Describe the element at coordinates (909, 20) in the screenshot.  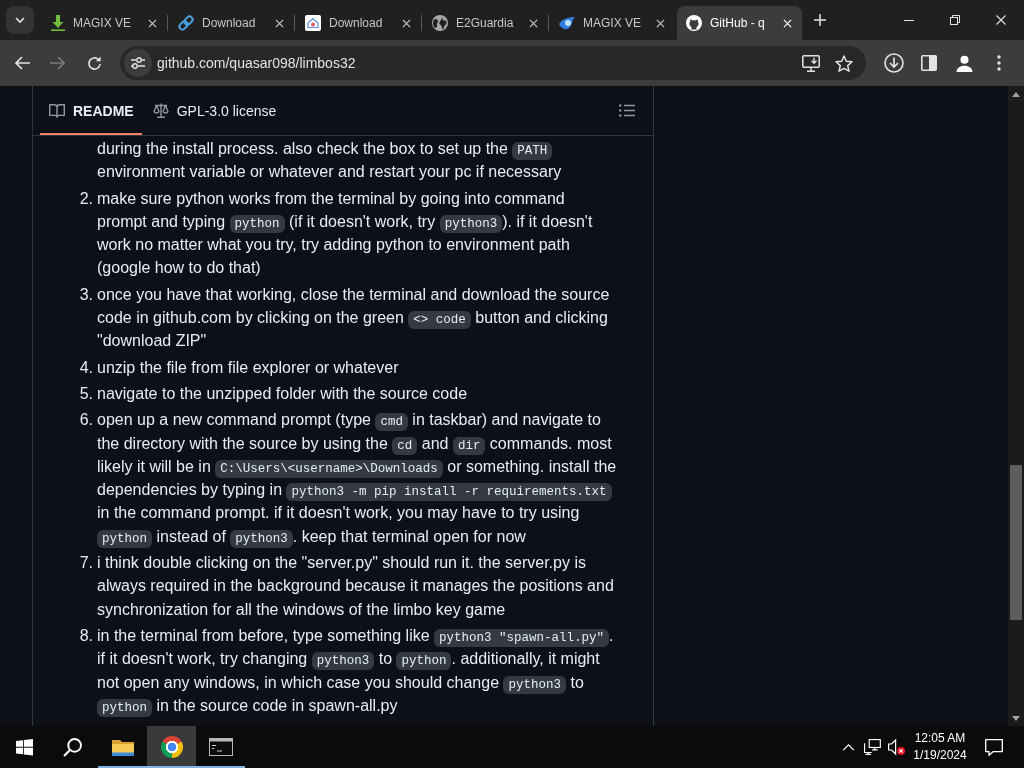
I see `minimize-icon` at that location.